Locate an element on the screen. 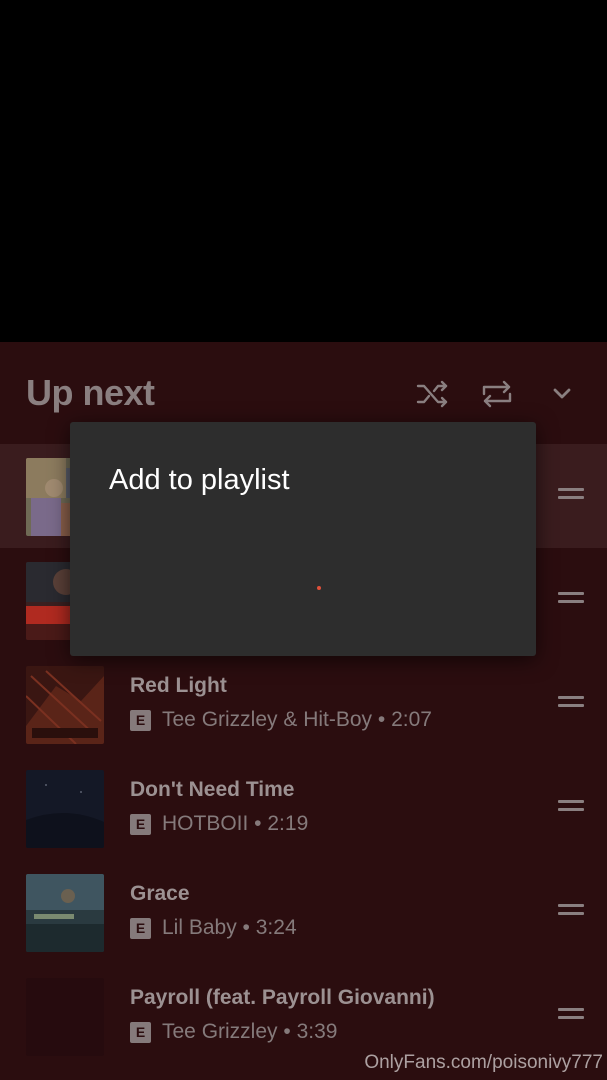  shuffle-icon is located at coordinates (432, 394).